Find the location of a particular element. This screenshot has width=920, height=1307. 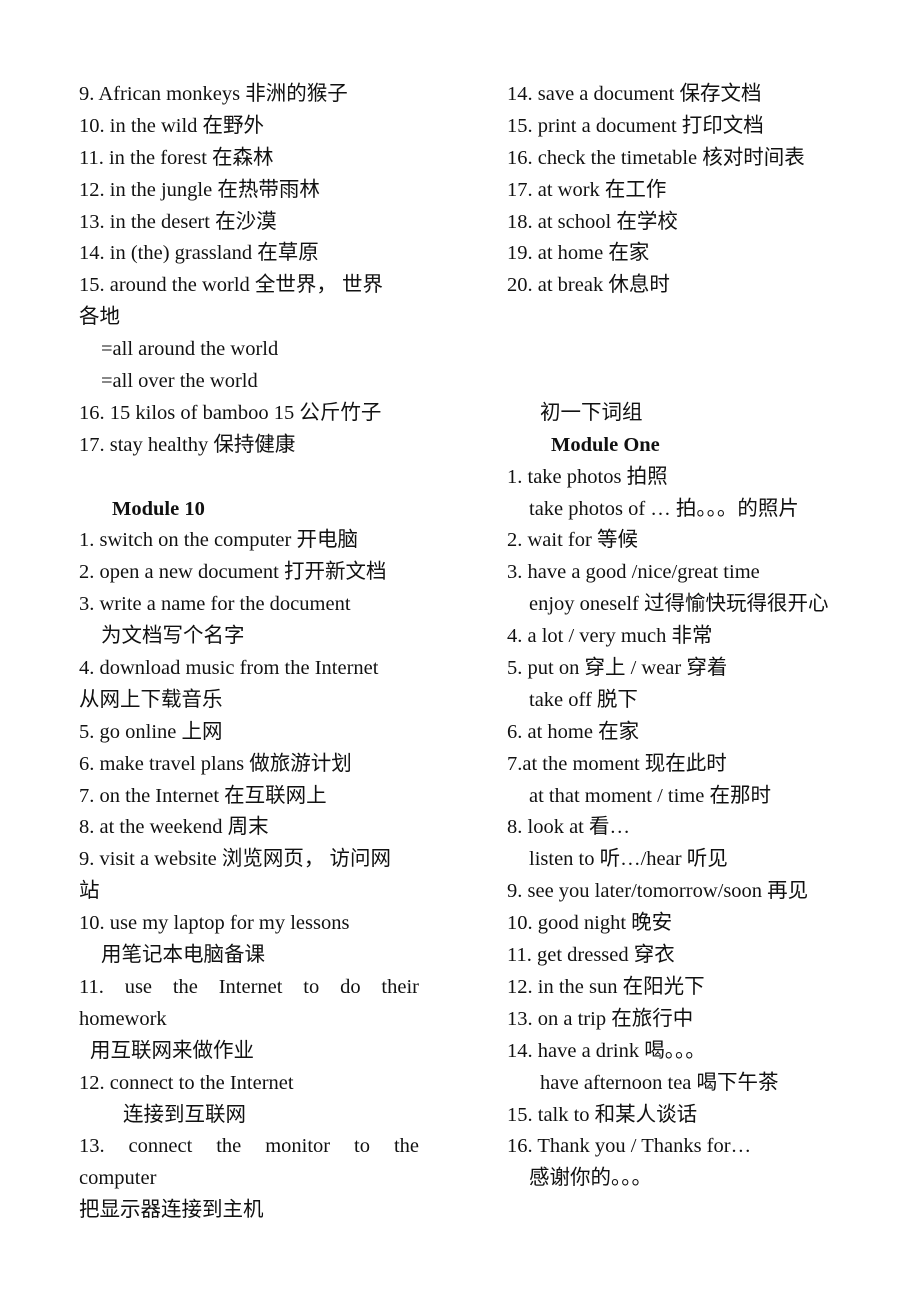

vocab-line: 3. write a name for the document is located at coordinates (215, 604).